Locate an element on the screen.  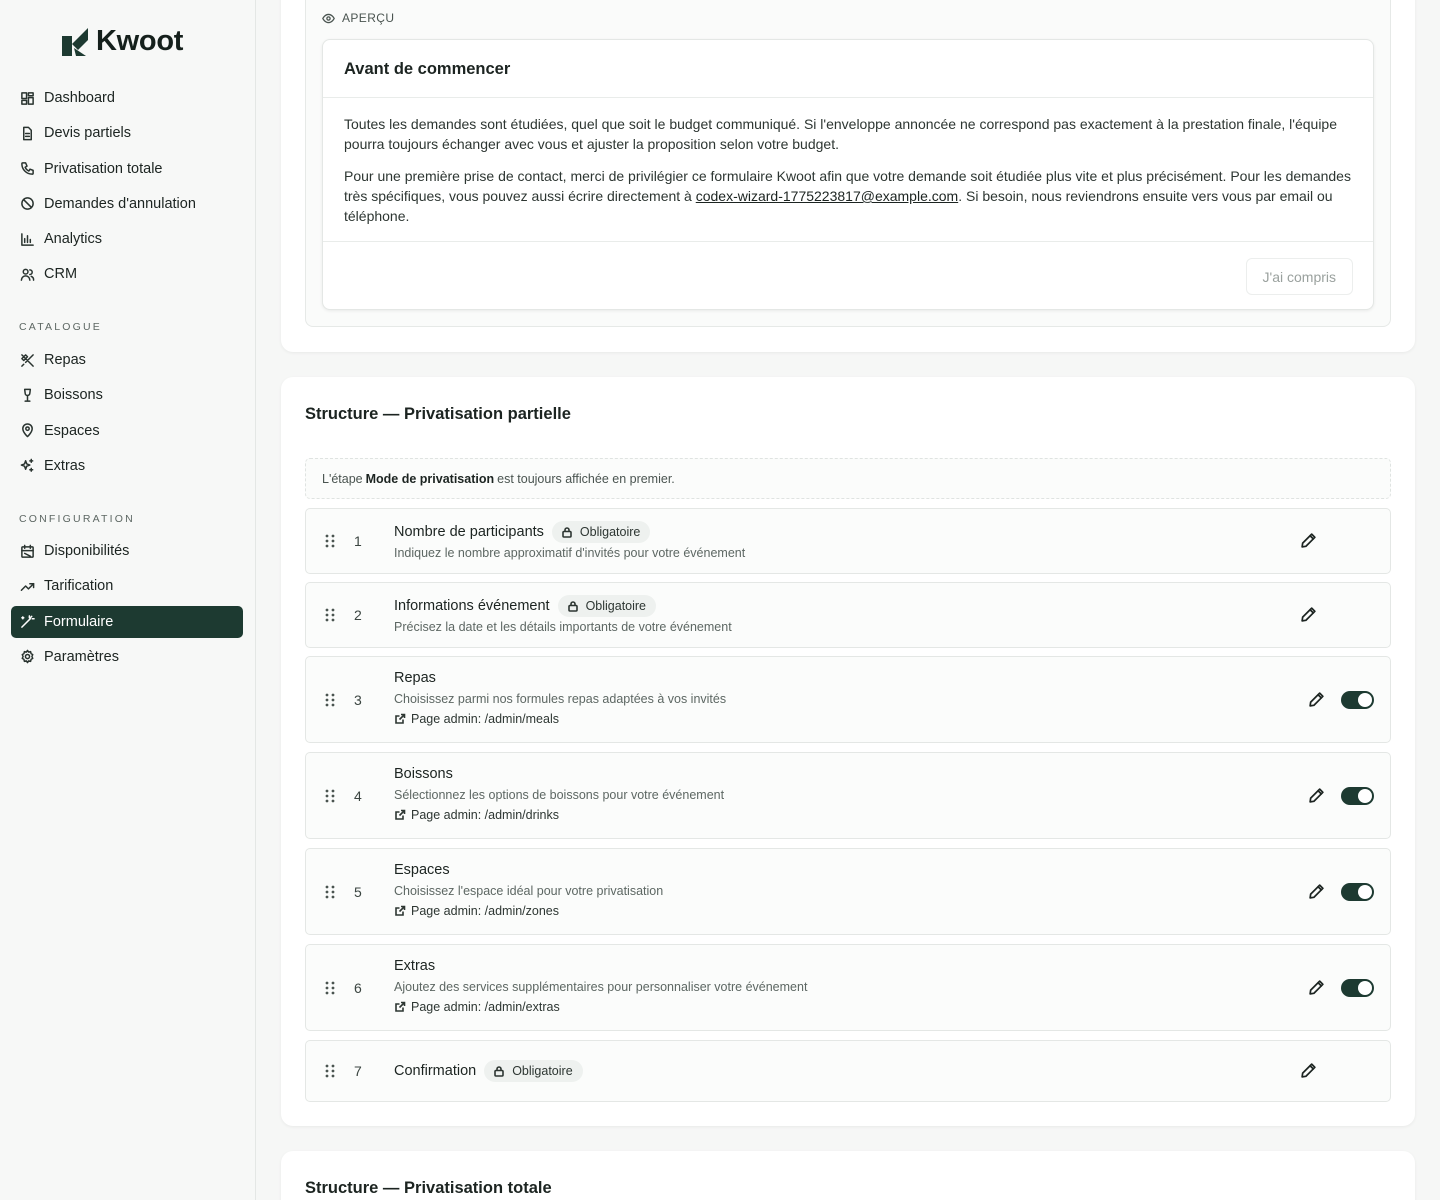
step-title-text: Espaces is located at coordinates (422, 870).